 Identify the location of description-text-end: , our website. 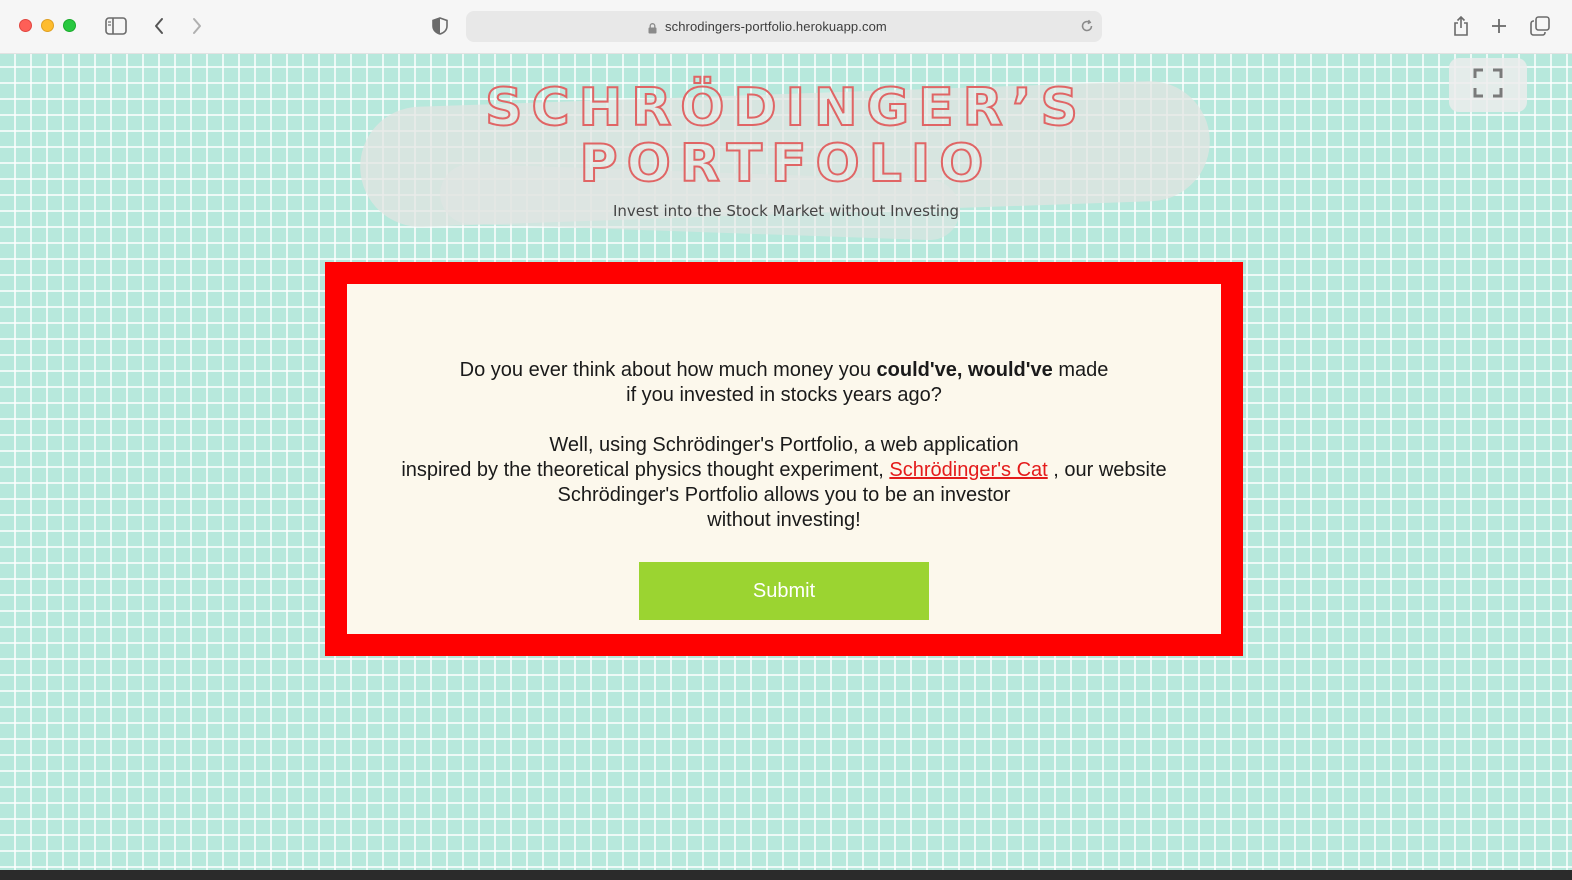
(1107, 470).